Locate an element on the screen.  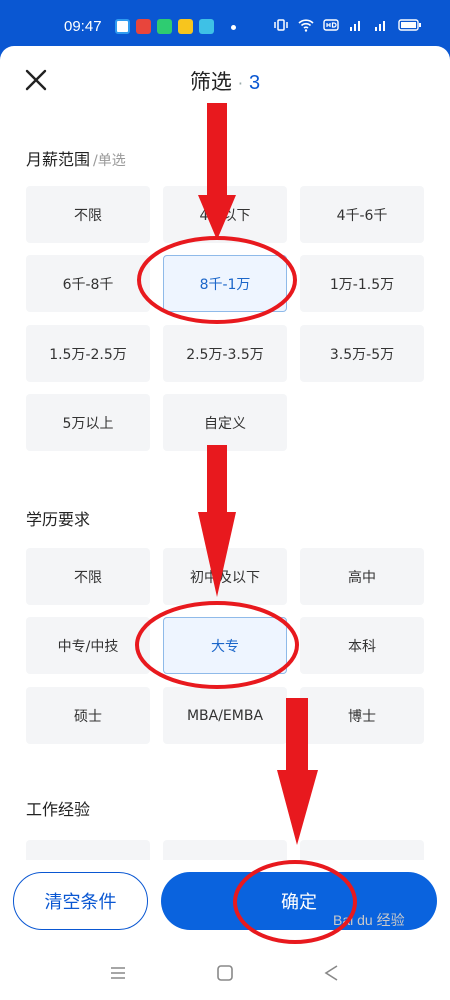
education-option-associate: 大专 is located at coordinates (225, 645).